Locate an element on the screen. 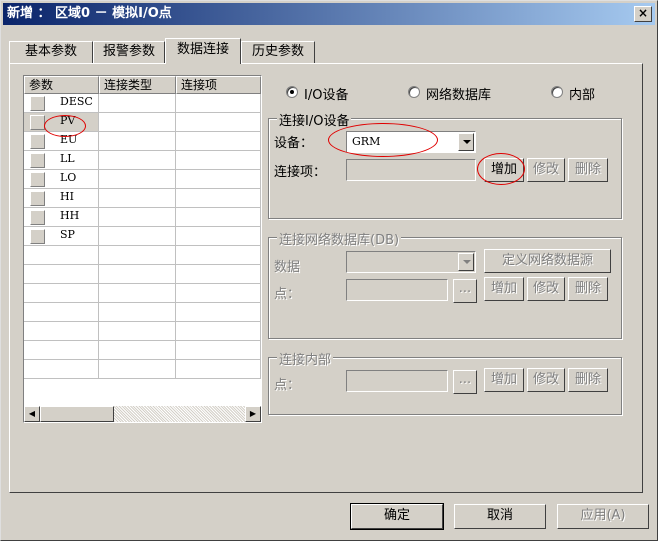 The width and height of the screenshot is (658, 541). row-label: LL is located at coordinates (67, 158).